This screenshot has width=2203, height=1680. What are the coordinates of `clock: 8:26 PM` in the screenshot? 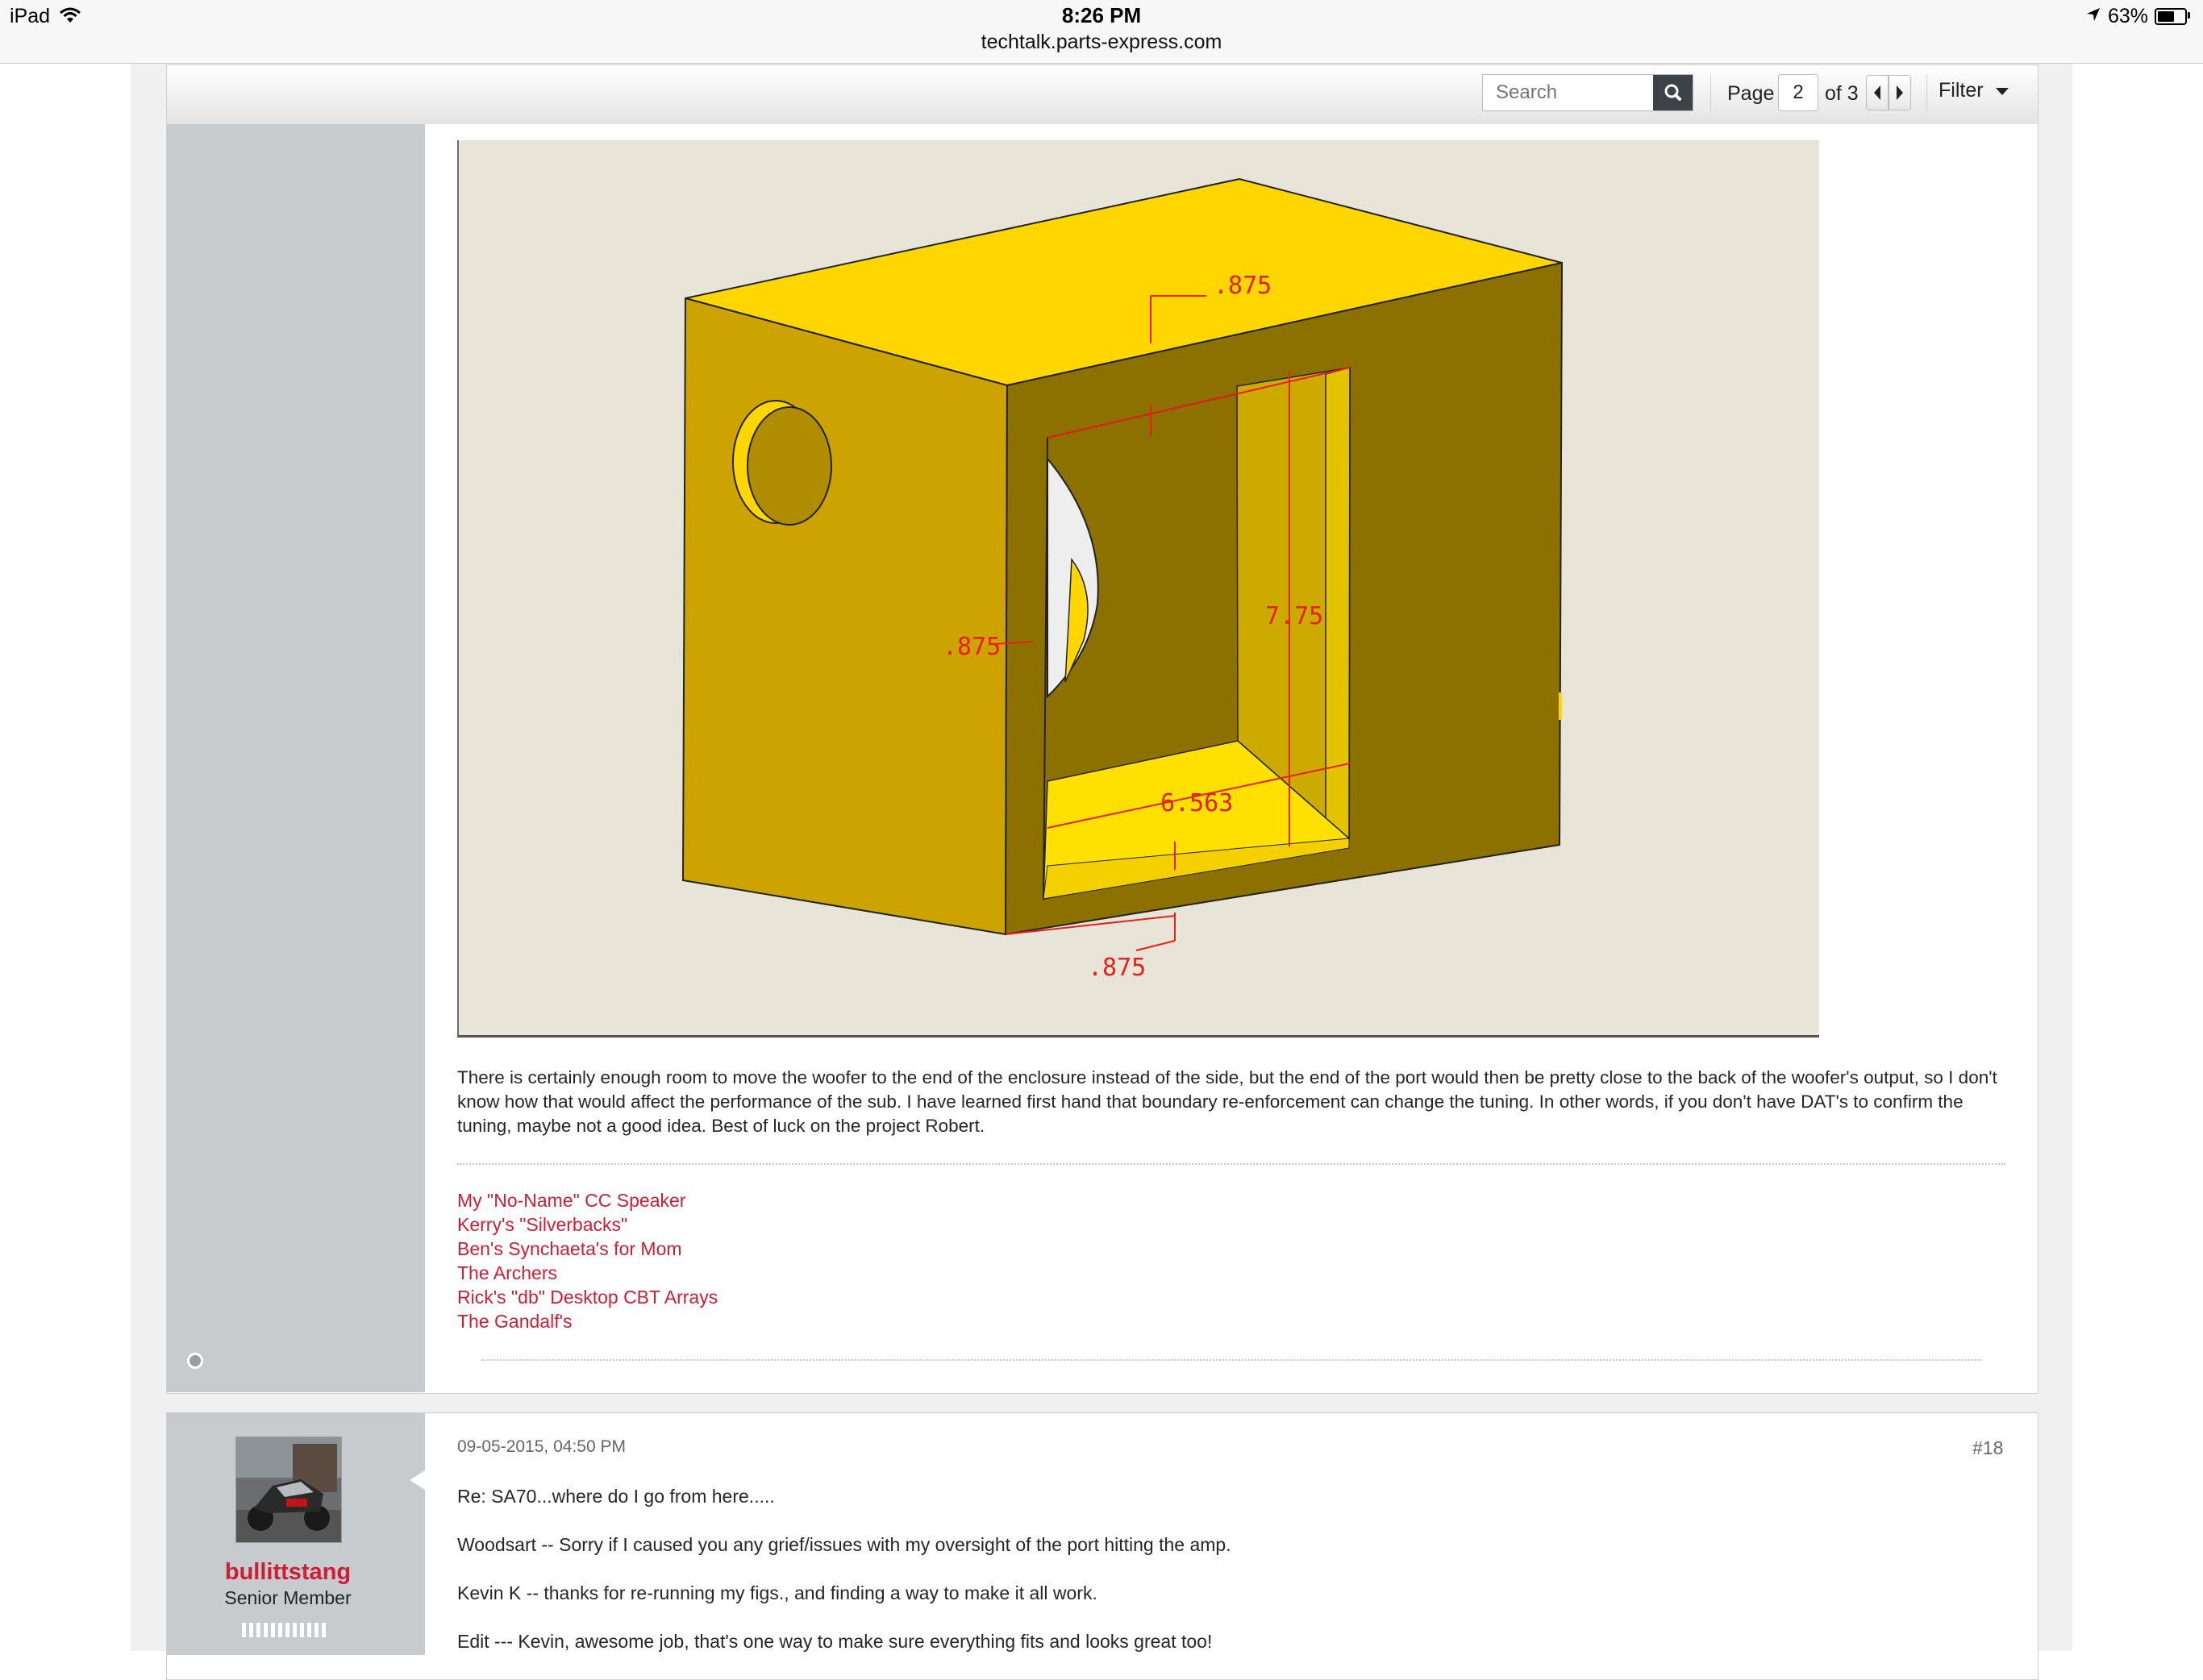 It's located at (1101, 15).